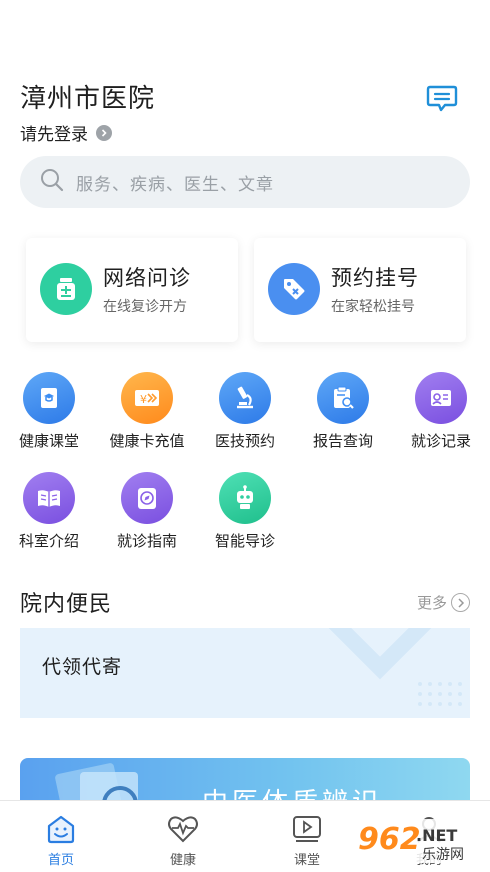  What do you see at coordinates (147, 498) in the screenshot?
I see `compass-icon` at bounding box center [147, 498].